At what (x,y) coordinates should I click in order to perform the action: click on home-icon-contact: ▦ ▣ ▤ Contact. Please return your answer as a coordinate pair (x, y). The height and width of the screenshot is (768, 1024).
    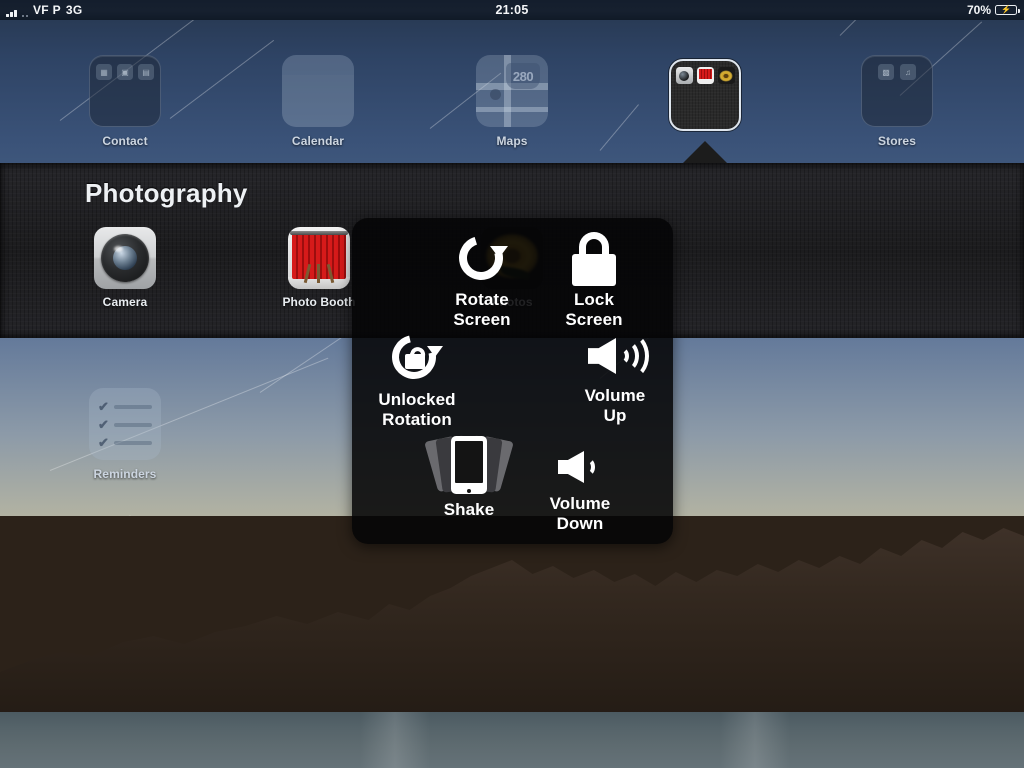
    Looking at the image, I should click on (125, 101).